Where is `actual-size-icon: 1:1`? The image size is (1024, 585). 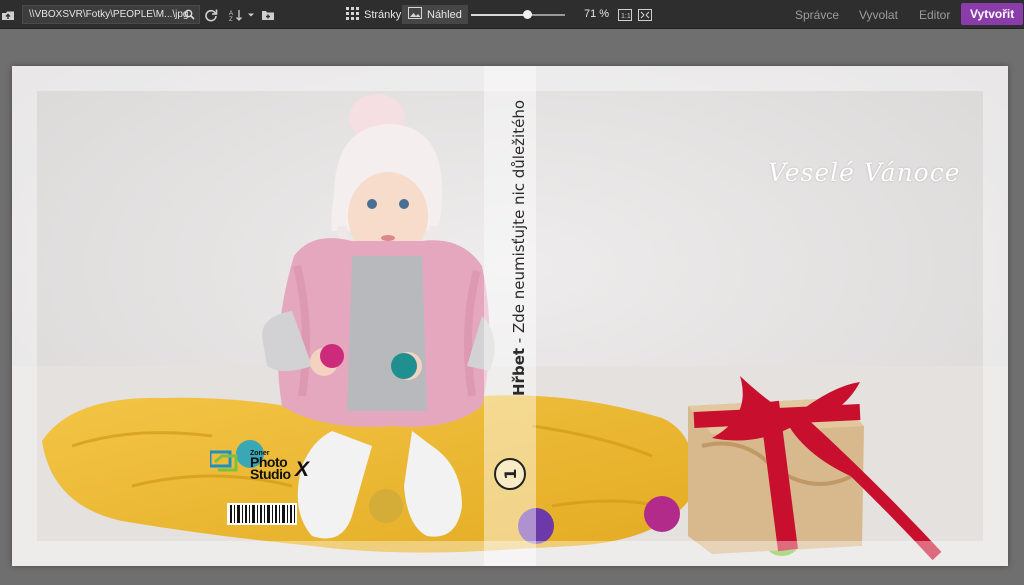 actual-size-icon: 1:1 is located at coordinates (625, 14).